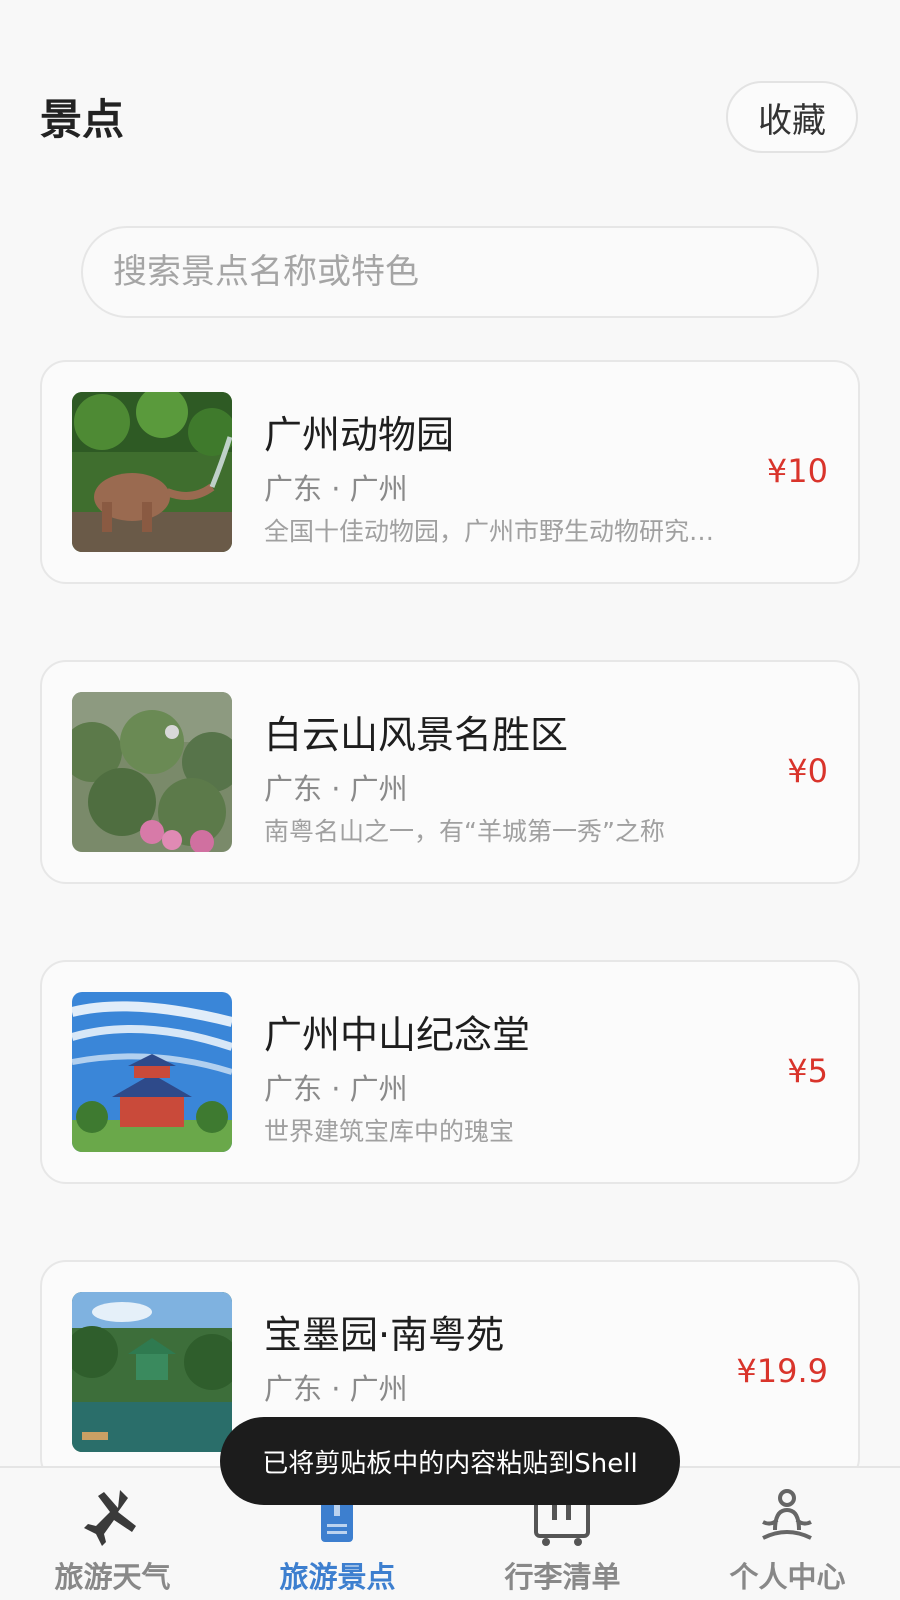 This screenshot has width=900, height=1600. Describe the element at coordinates (797, 471) in the screenshot. I see `spot-price: ¥10` at that location.